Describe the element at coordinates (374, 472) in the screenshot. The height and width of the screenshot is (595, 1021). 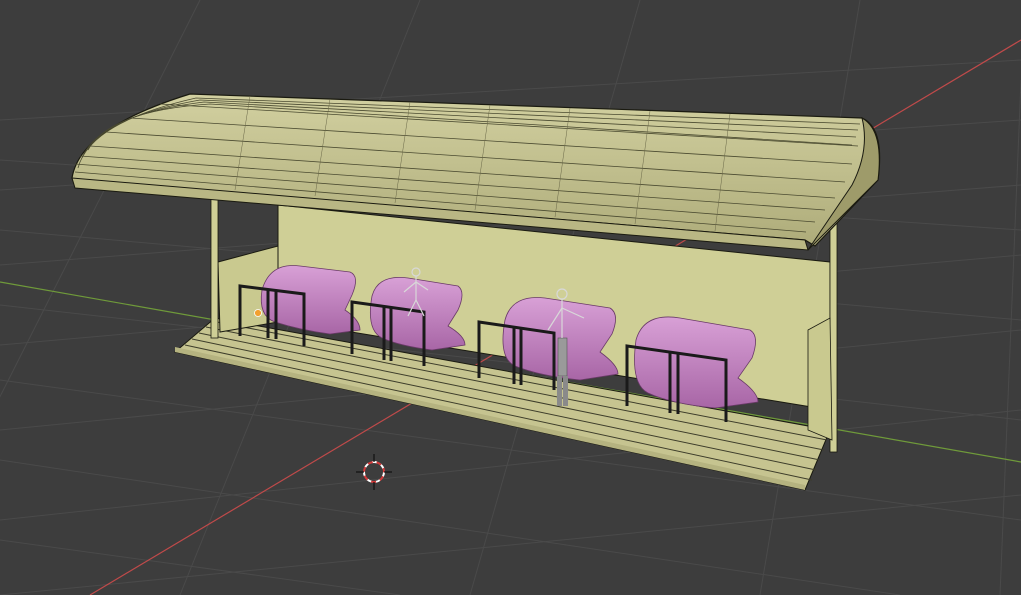
I see `3d-cursor-icon` at that location.